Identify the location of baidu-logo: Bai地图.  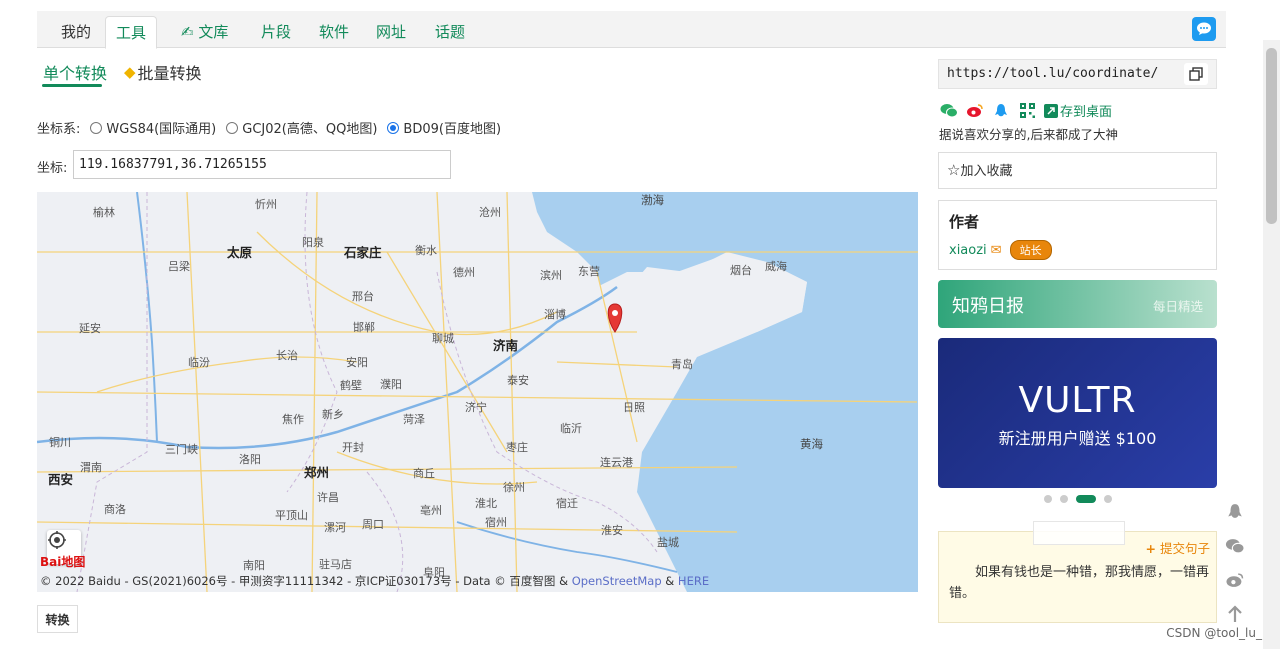
(63, 562).